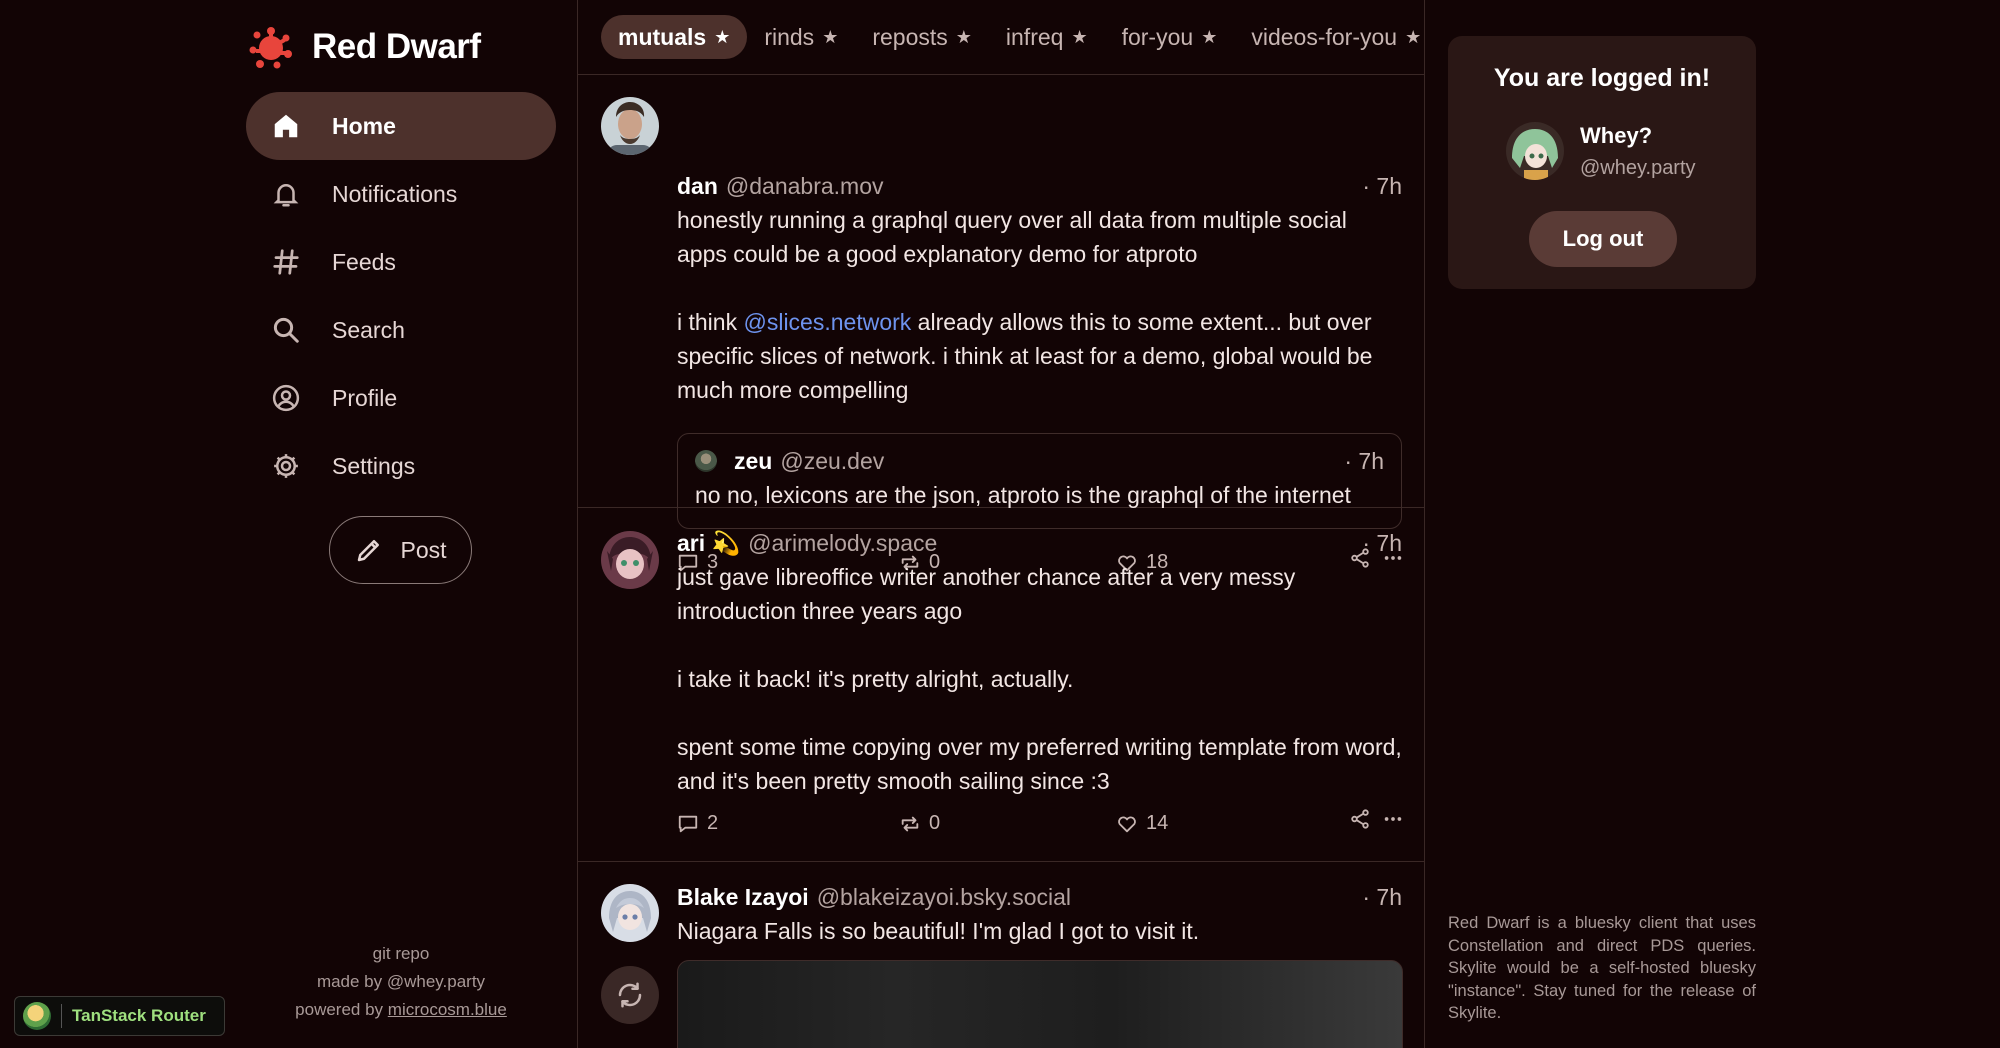 Image resolution: width=2000 pixels, height=1048 pixels. I want to click on nav-item-search: Search, so click(401, 330).